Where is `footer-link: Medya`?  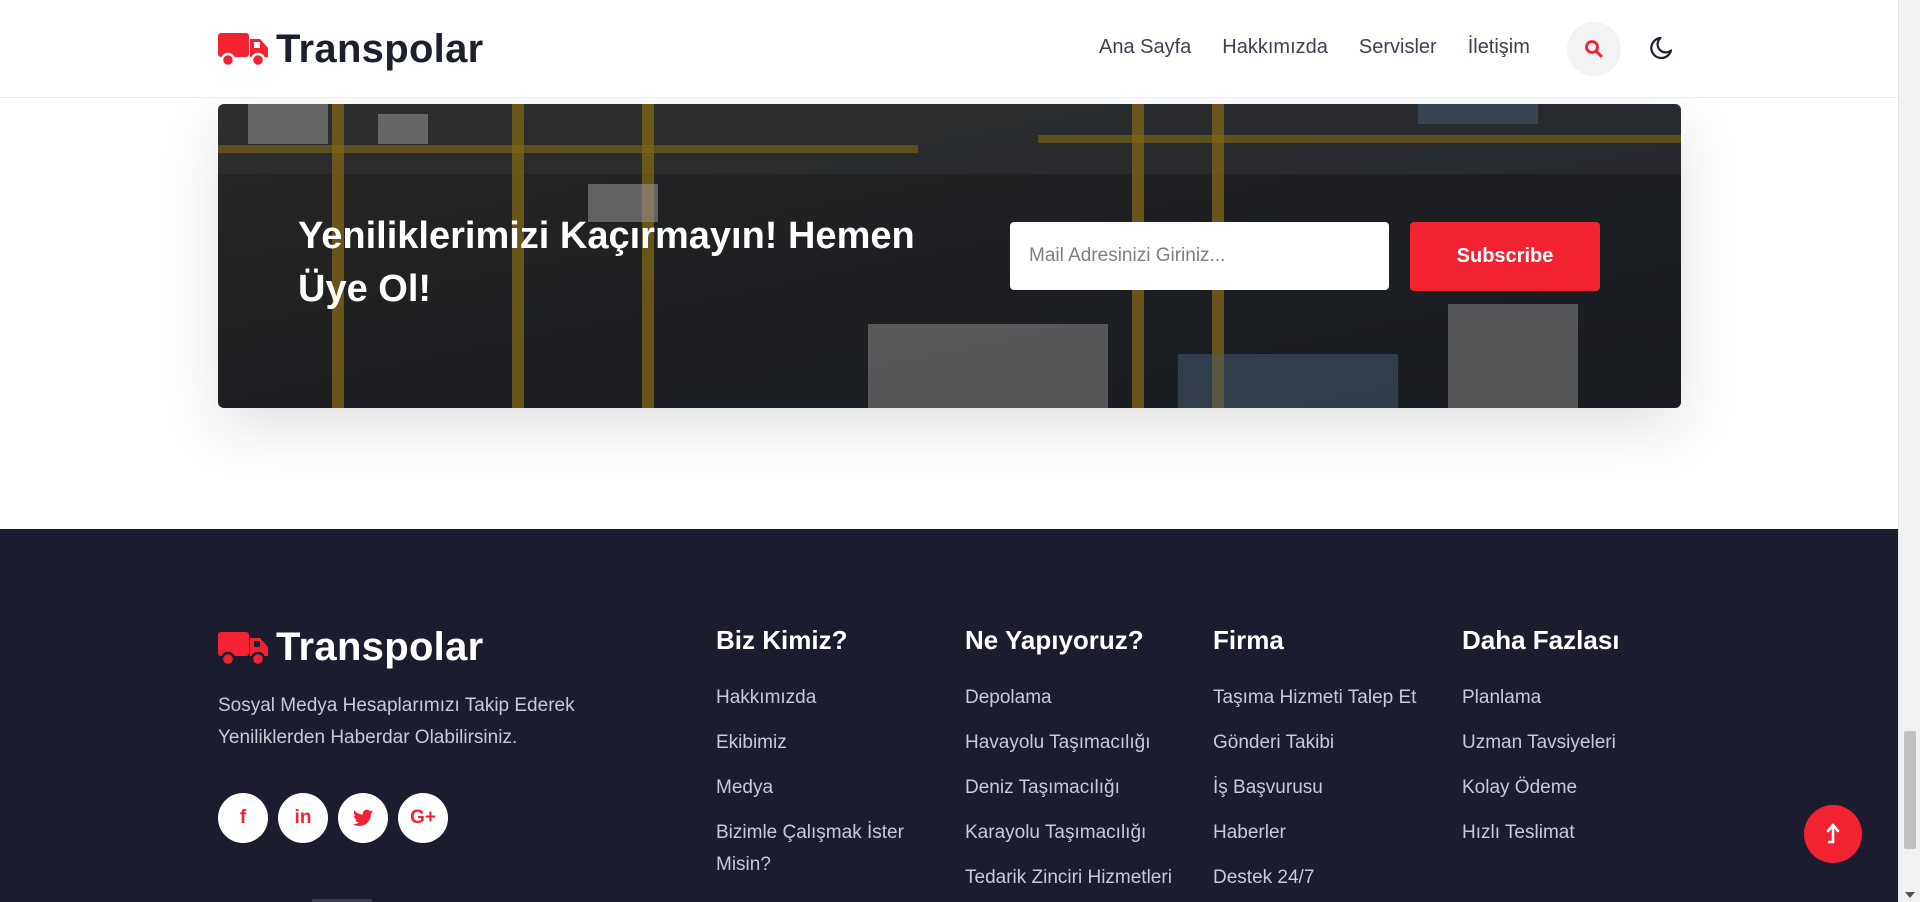
footer-link: Medya is located at coordinates (816, 788).